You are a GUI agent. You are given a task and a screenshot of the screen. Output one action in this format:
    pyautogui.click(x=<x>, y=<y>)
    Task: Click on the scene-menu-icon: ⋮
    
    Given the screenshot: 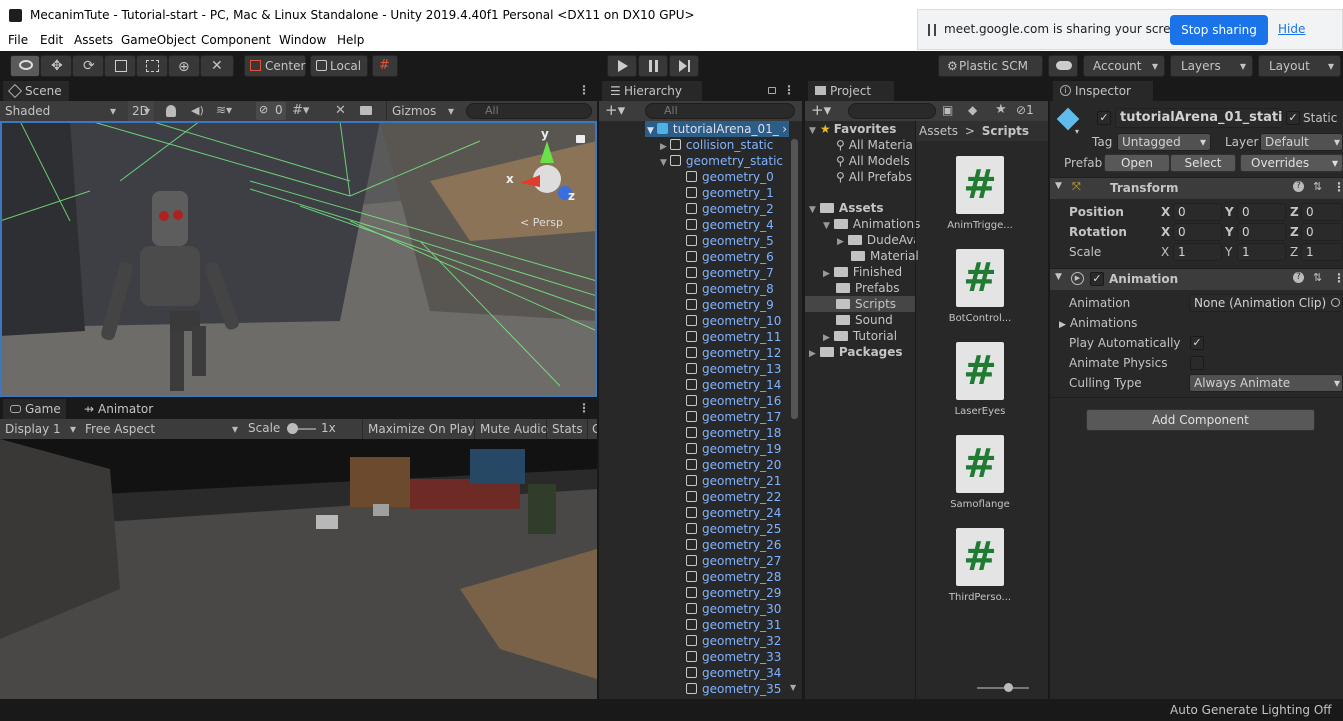 What is the action you would take?
    pyautogui.click(x=584, y=90)
    